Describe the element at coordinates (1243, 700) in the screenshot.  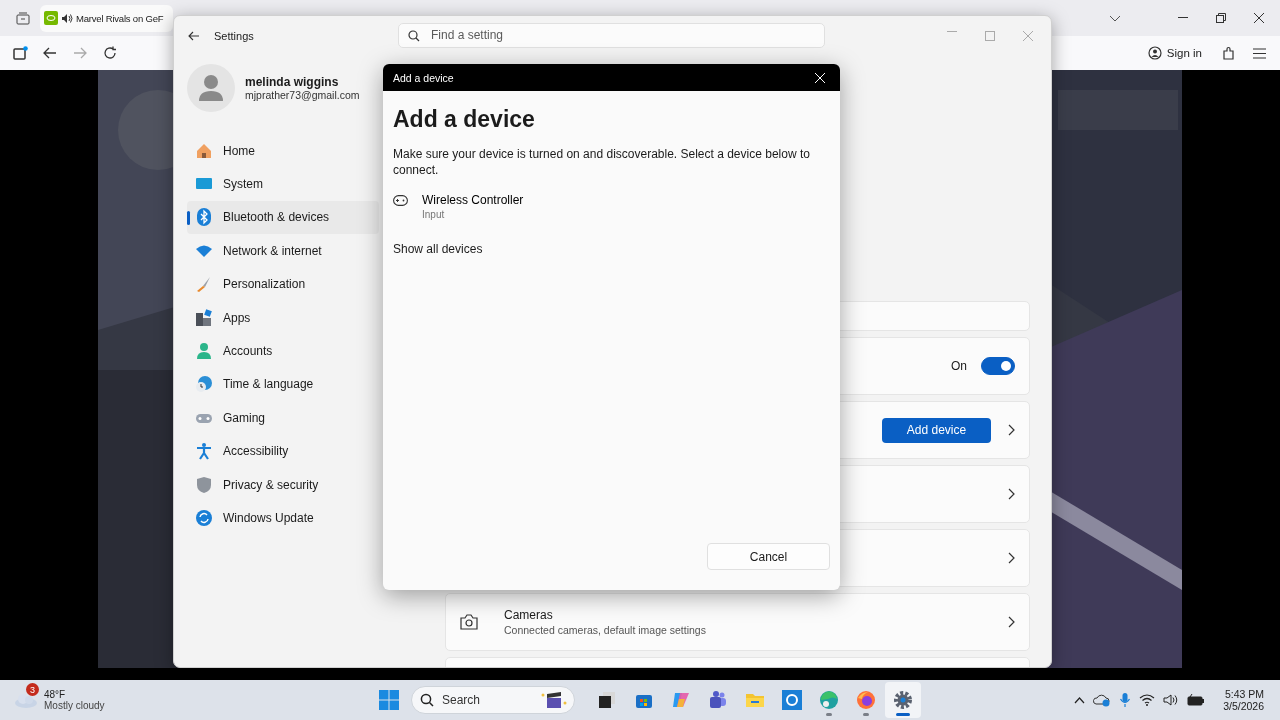
I see `clock: 5:43 PM 3/5/2026` at that location.